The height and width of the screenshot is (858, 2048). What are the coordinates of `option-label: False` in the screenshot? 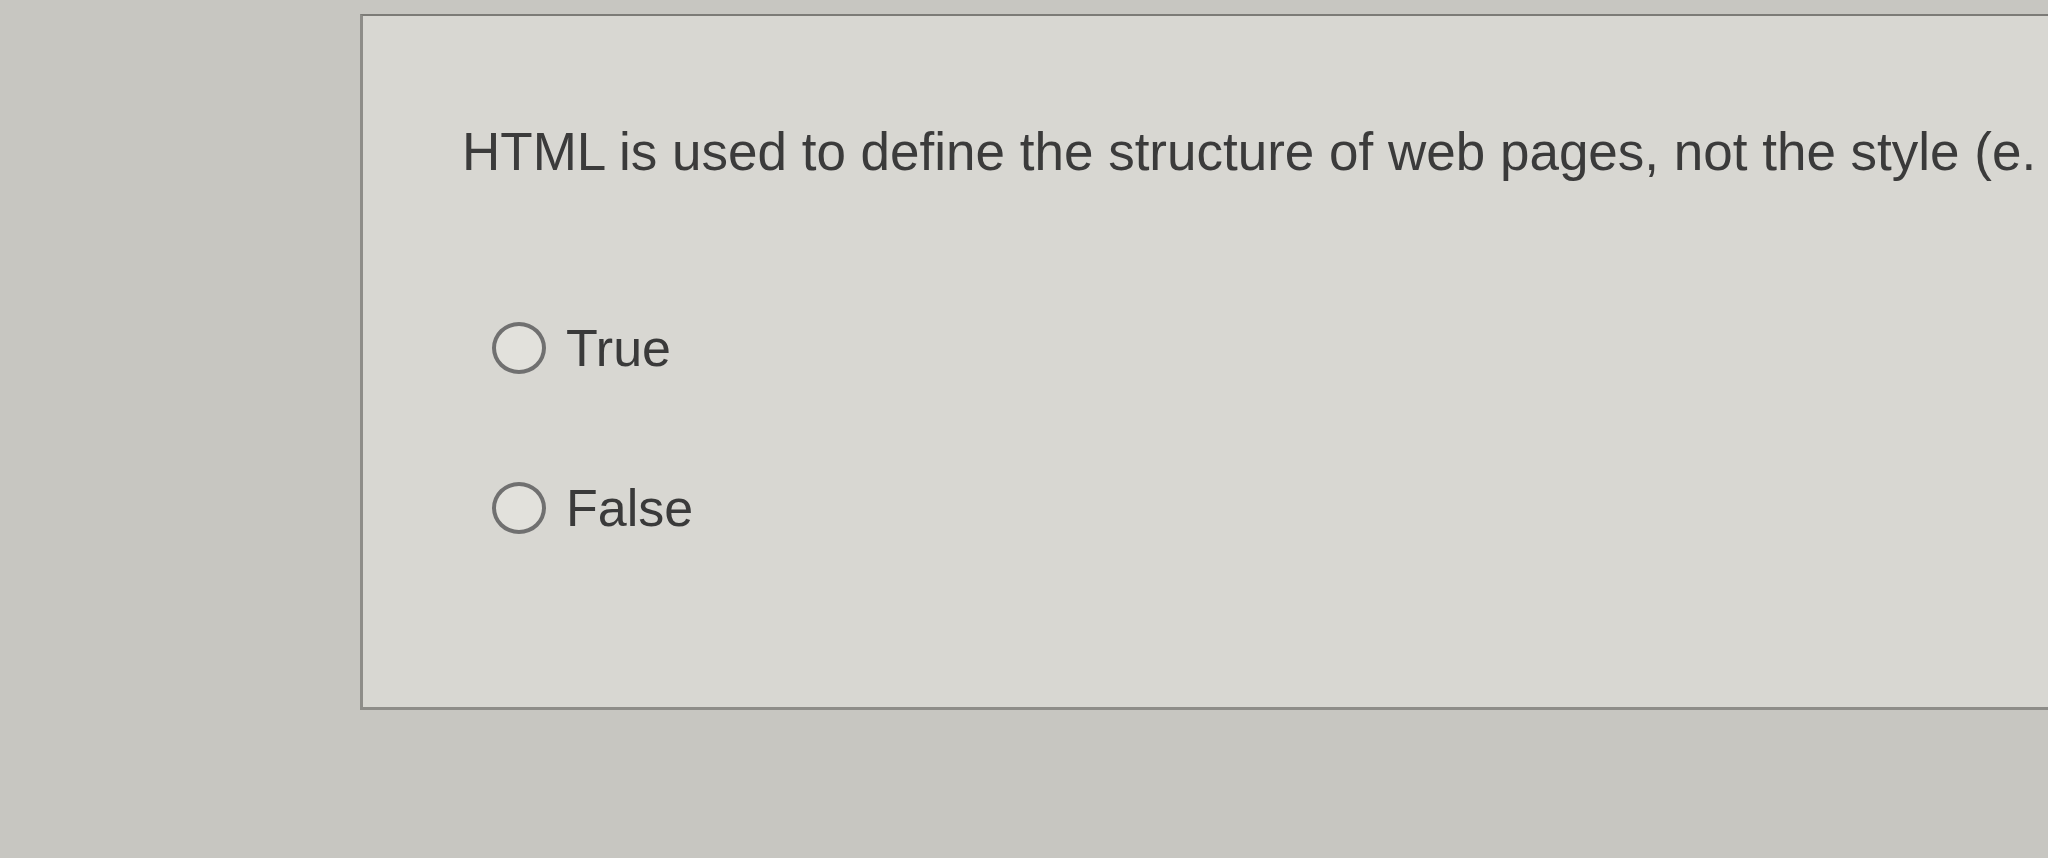 It's located at (630, 508).